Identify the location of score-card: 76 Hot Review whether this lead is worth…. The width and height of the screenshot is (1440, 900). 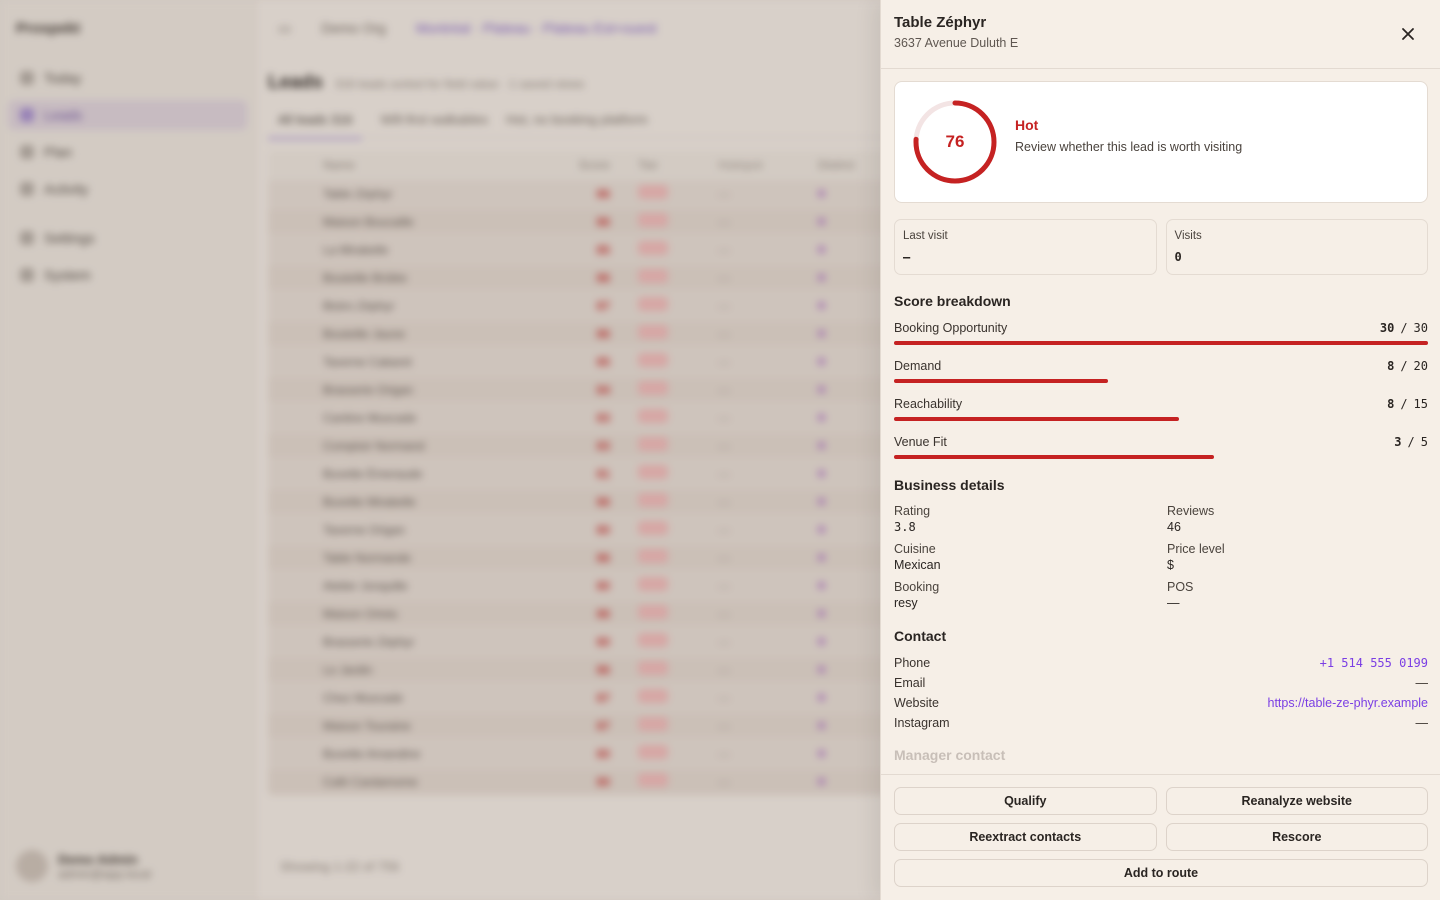
(1161, 142).